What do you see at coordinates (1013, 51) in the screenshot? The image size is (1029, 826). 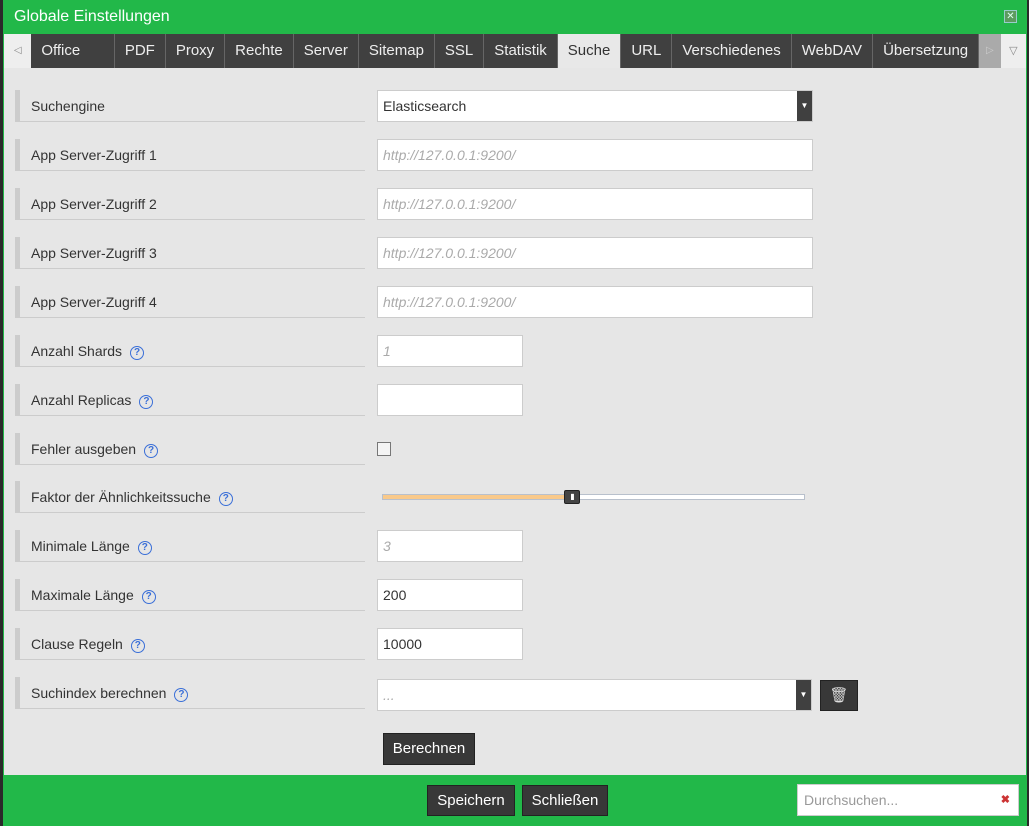 I see `tab-menu-chevron-down-icon: ▽` at bounding box center [1013, 51].